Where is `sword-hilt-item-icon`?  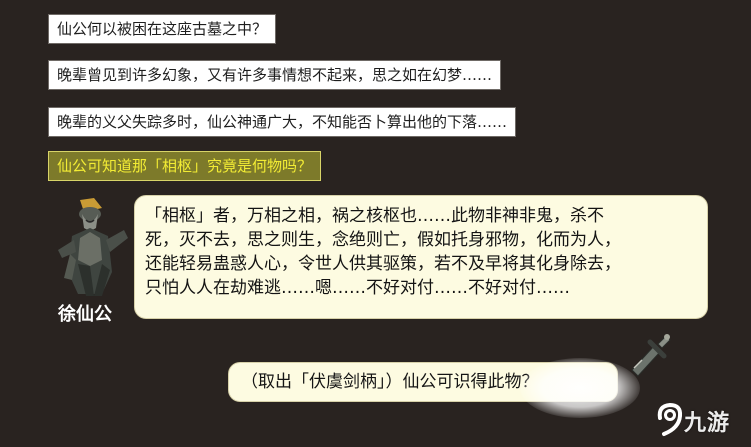 sword-hilt-item-icon is located at coordinates (648, 354).